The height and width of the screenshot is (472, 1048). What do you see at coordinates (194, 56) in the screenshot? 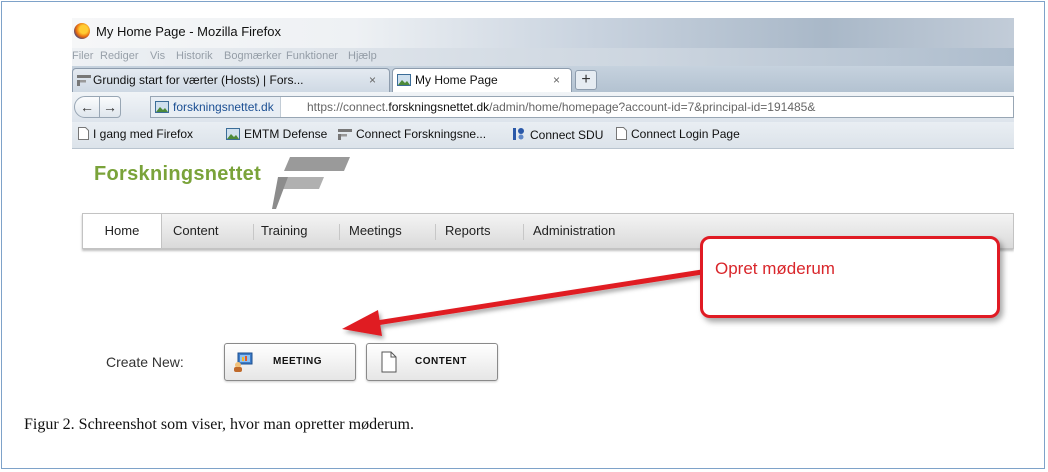
I see `menu-history: Historik` at bounding box center [194, 56].